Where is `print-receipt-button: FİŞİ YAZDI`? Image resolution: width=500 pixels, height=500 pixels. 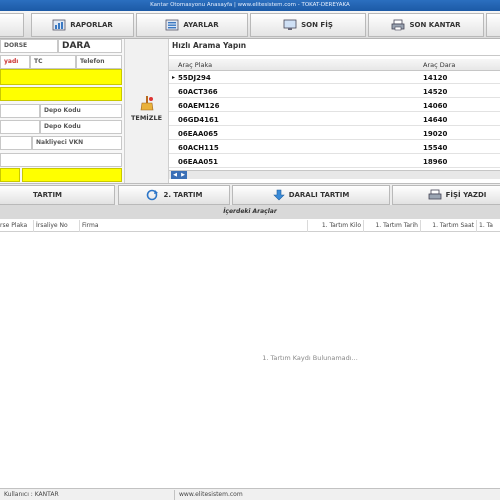
print-receipt-button: FİŞİ YAZDI is located at coordinates (446, 195).